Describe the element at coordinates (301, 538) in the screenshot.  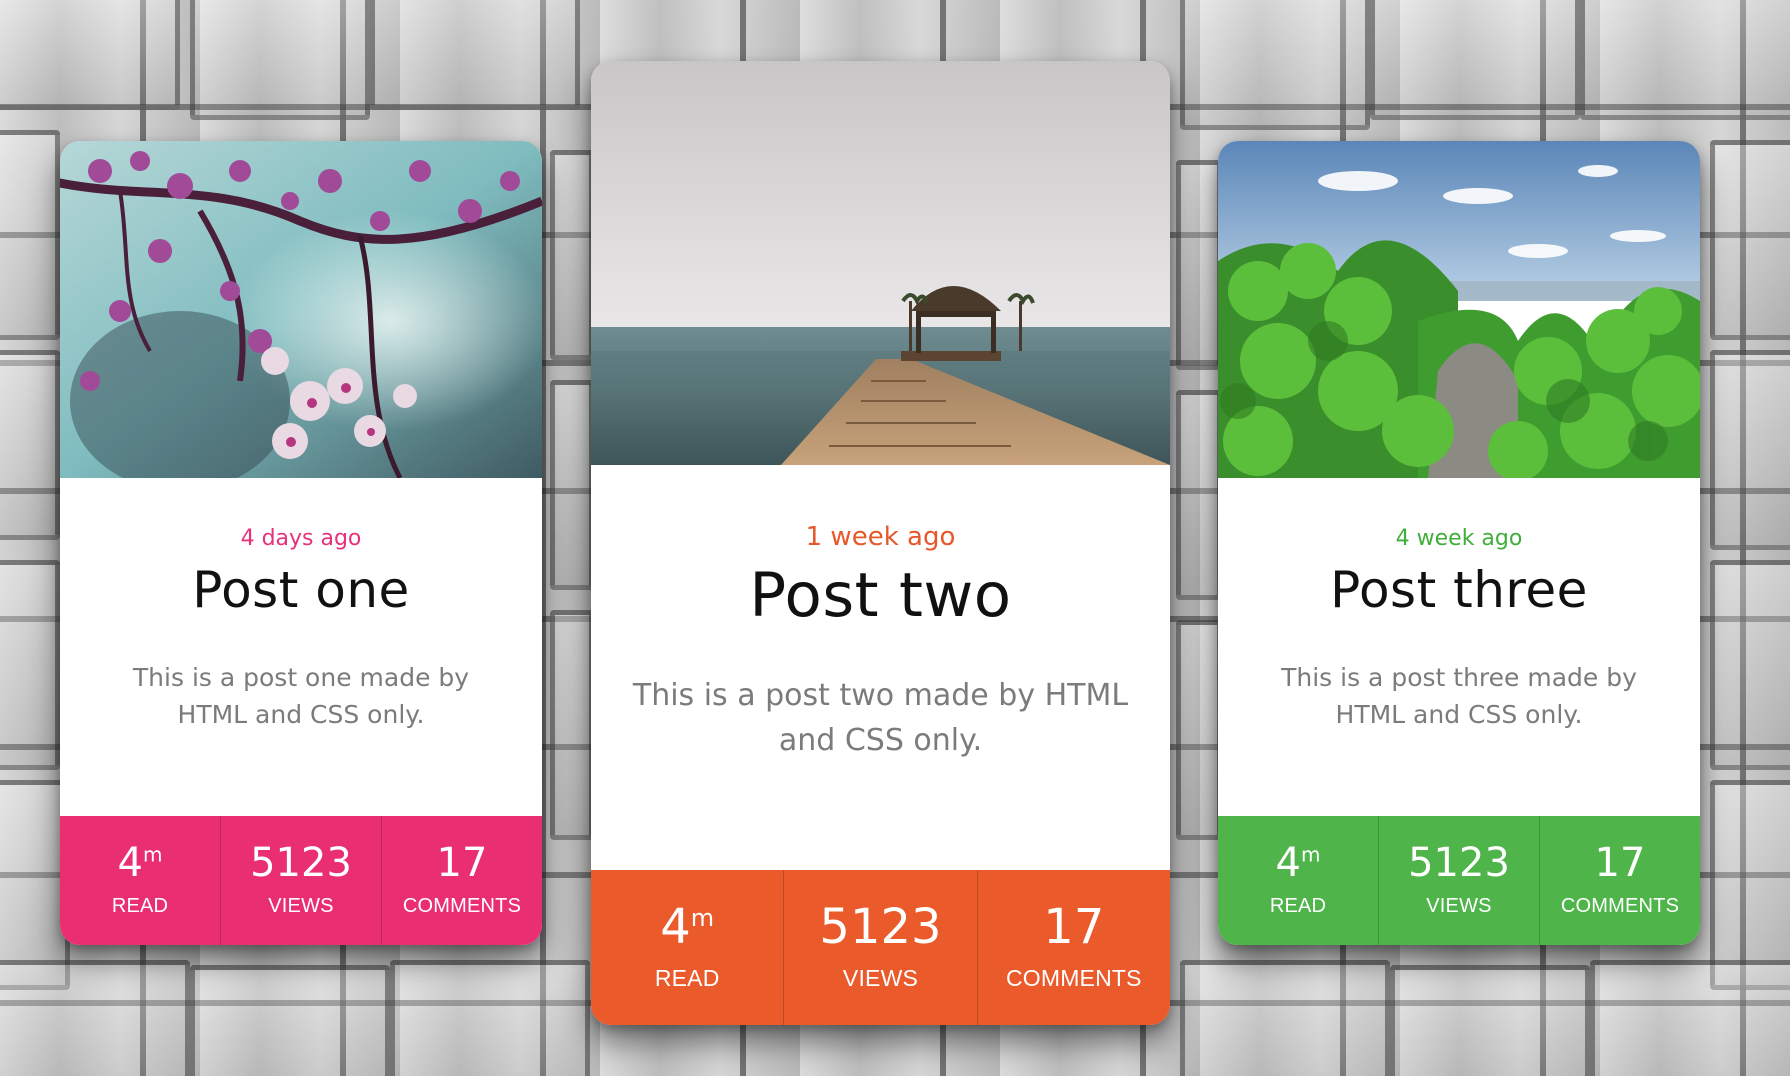
I see `post-date: 4 days ago` at that location.